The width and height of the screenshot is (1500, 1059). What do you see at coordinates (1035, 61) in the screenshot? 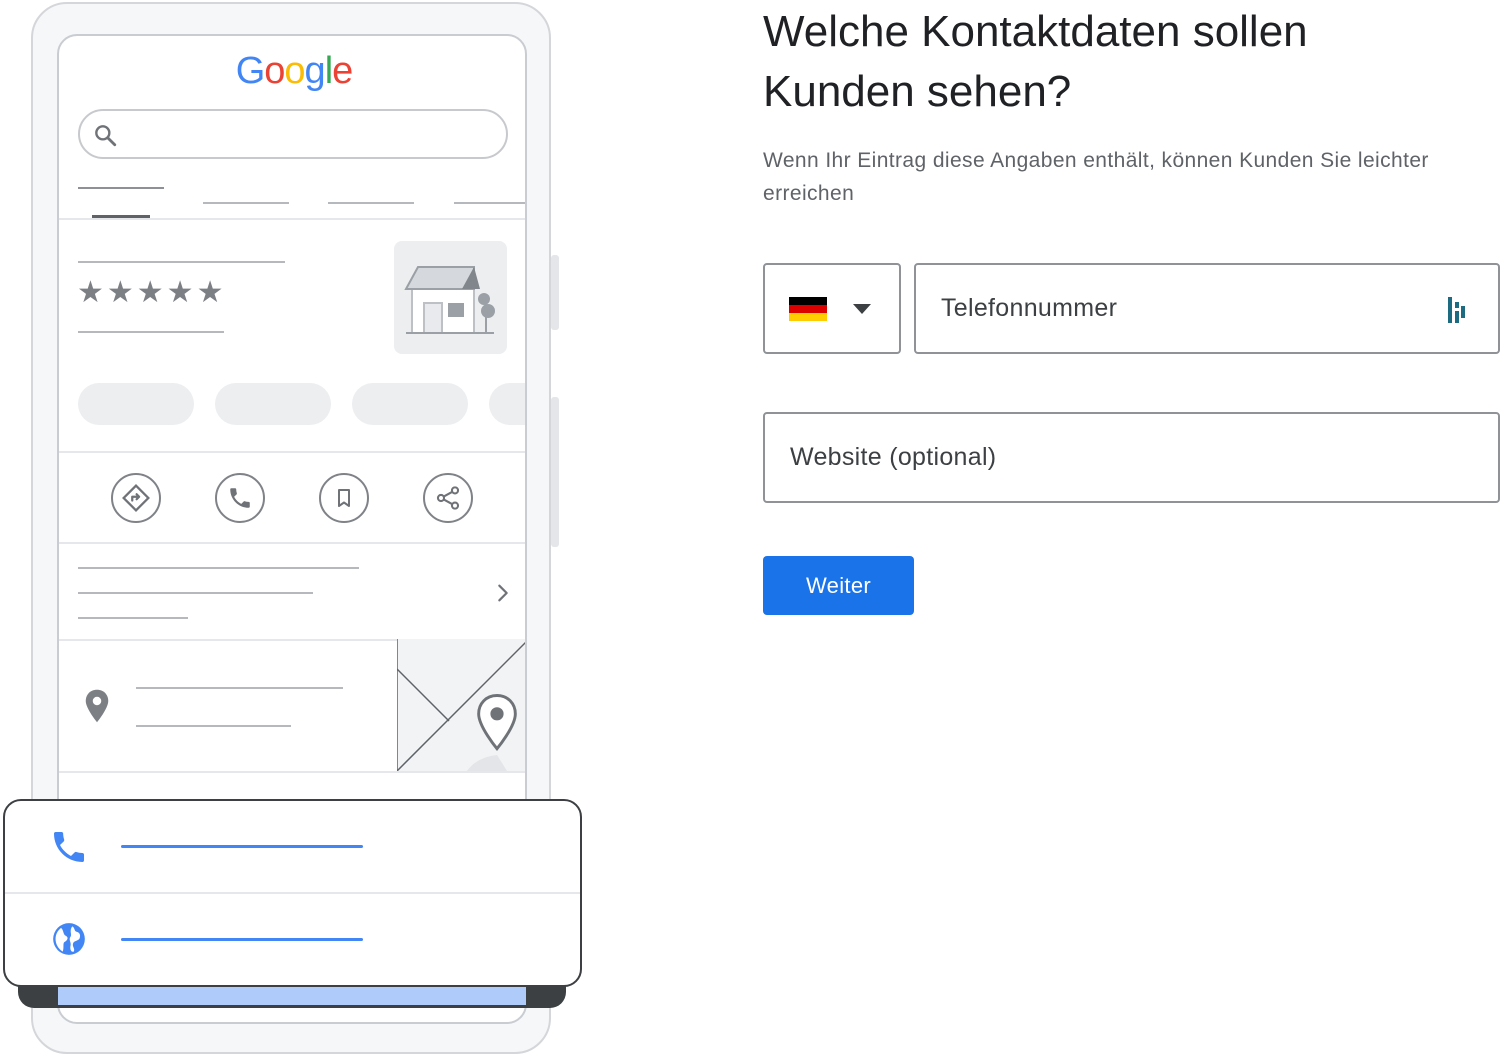
I see `page-title: Welche Kontaktdaten sollen Kunden sehen?` at bounding box center [1035, 61].